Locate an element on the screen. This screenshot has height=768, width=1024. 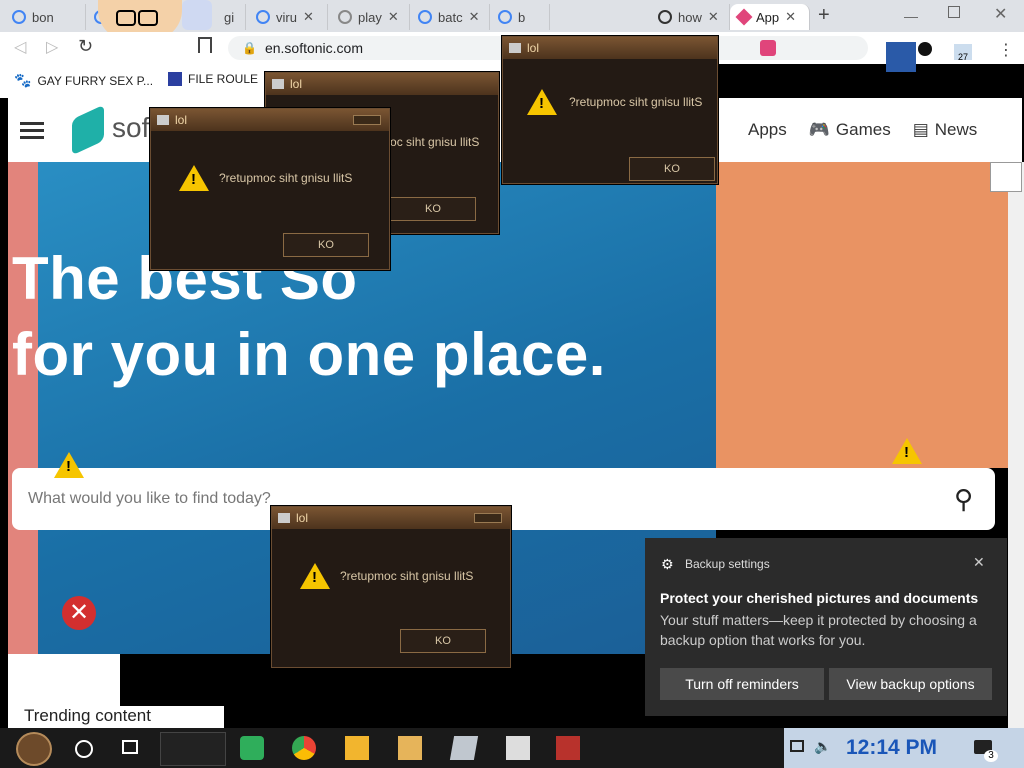
profile-avatar is located at coordinates (901, 57).